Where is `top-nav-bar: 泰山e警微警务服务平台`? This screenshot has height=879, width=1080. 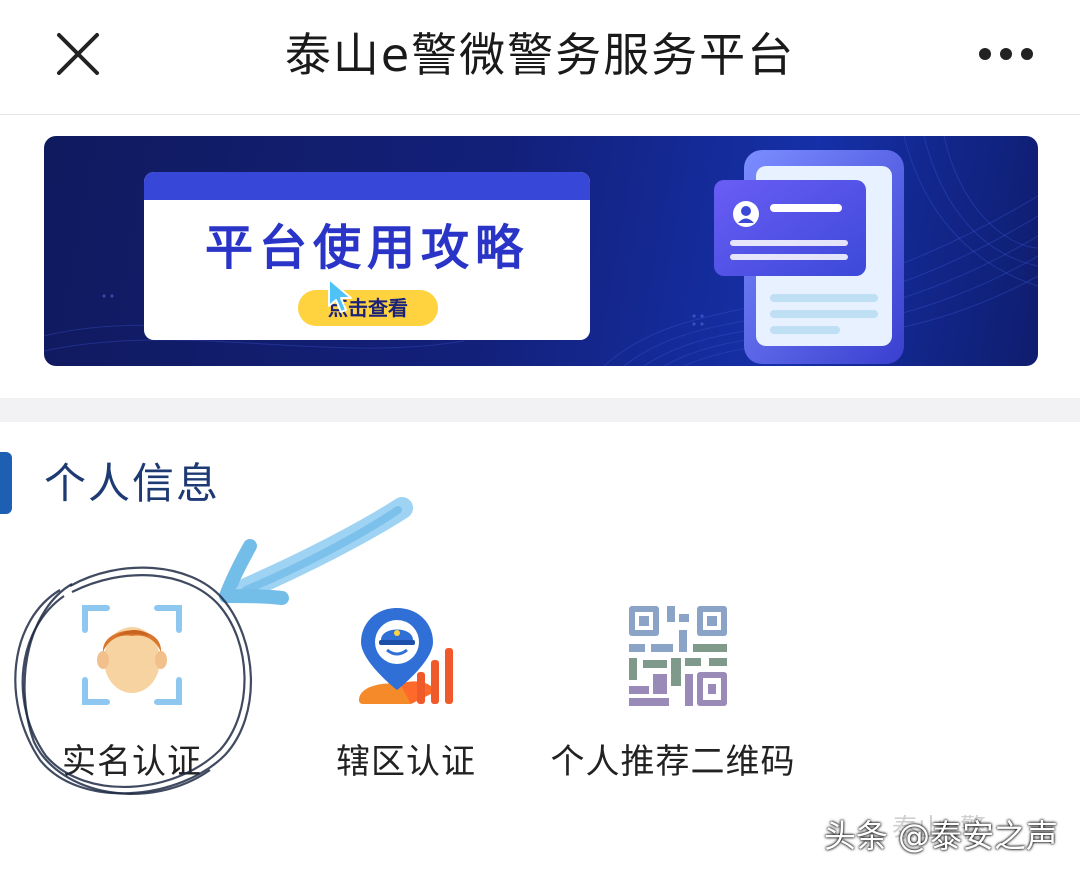 top-nav-bar: 泰山e警微警务服务平台 is located at coordinates (540, 57).